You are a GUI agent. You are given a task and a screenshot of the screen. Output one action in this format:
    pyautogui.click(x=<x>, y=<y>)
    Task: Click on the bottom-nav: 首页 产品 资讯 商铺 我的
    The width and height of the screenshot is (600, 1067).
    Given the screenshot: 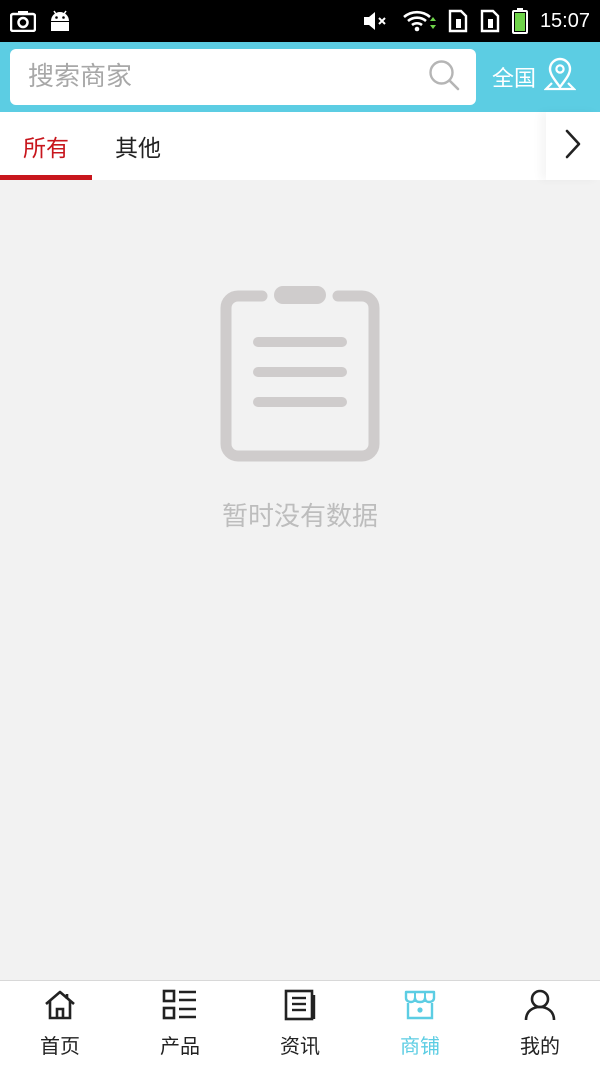 What is the action you would take?
    pyautogui.click(x=300, y=1023)
    